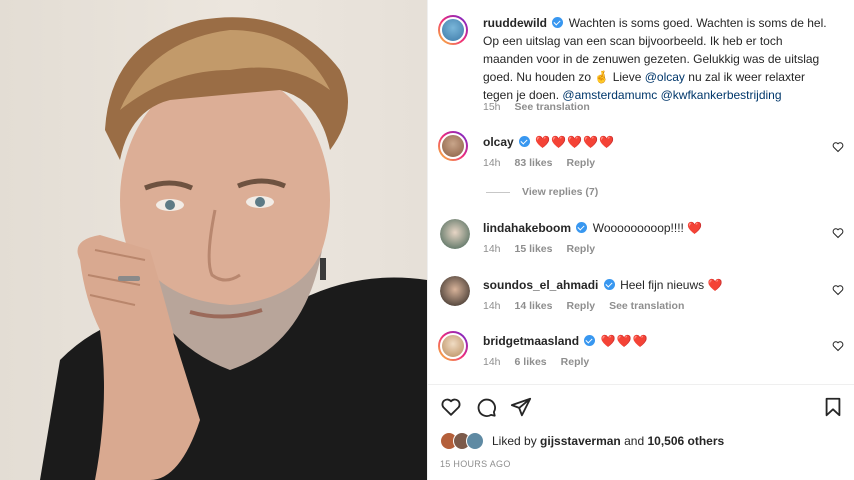 This screenshot has width=854, height=480. I want to click on comment-bridgetmaasland: bridgetmaasland ❤️❤️❤️, so click(566, 341).